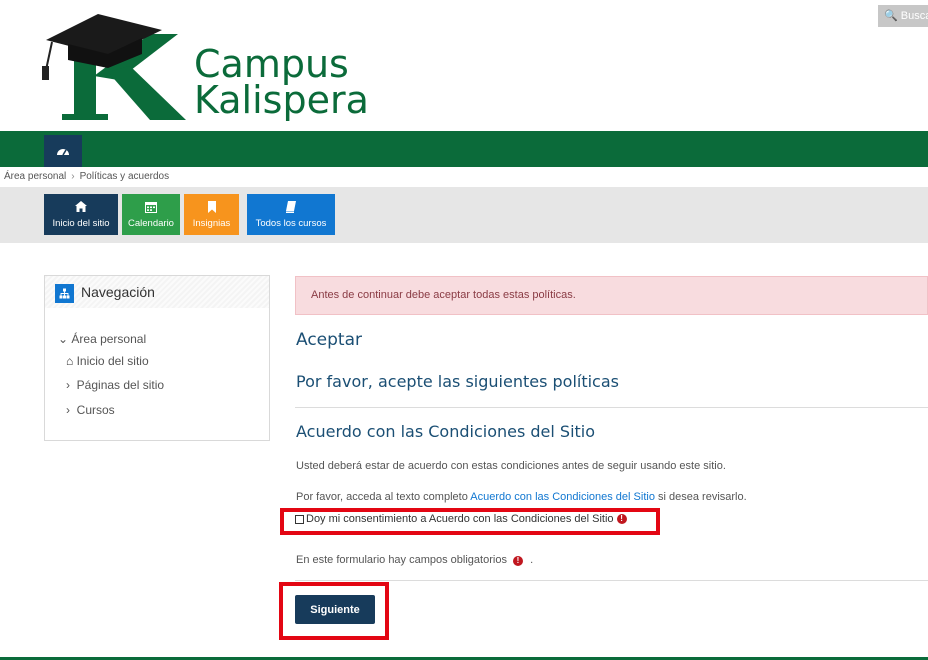  I want to click on breadcrumb-area-personal: Área personal, so click(35, 176).